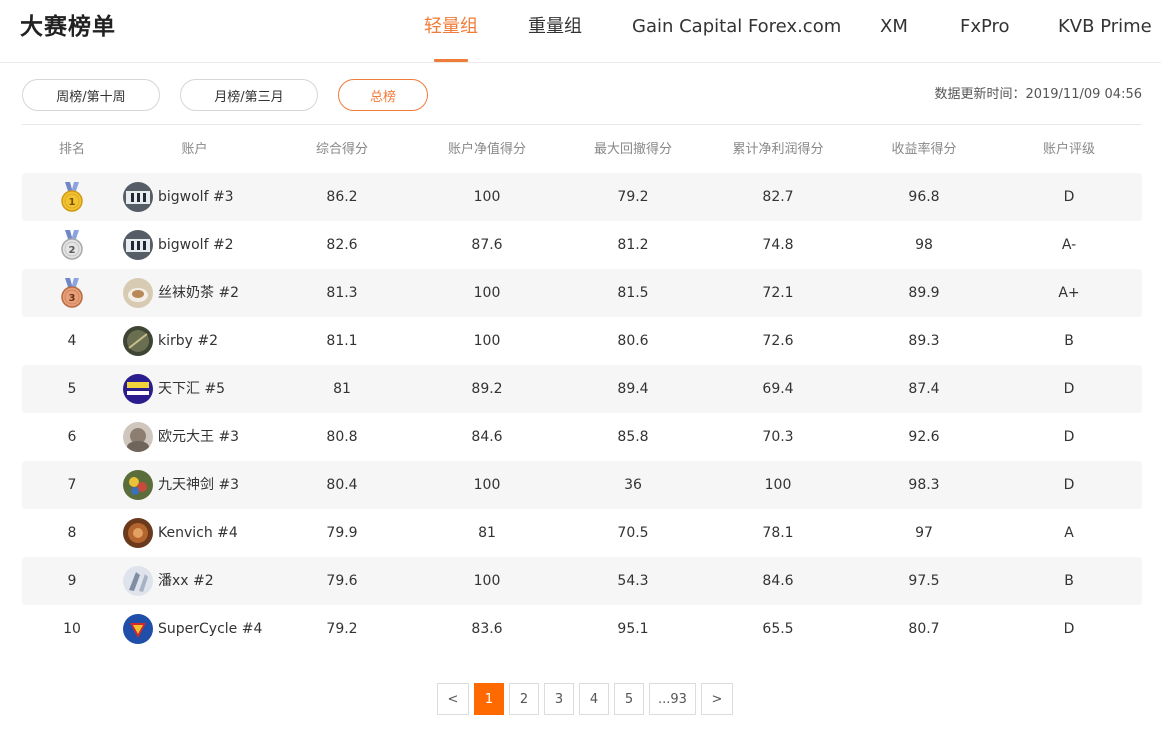  What do you see at coordinates (924, 197) in the screenshot?
I see `return-score: 96.8` at bounding box center [924, 197].